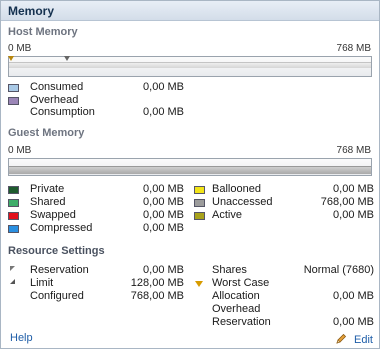  What do you see at coordinates (98, 283) in the screenshot?
I see `limit-row: Limit 128,00 MB` at bounding box center [98, 283].